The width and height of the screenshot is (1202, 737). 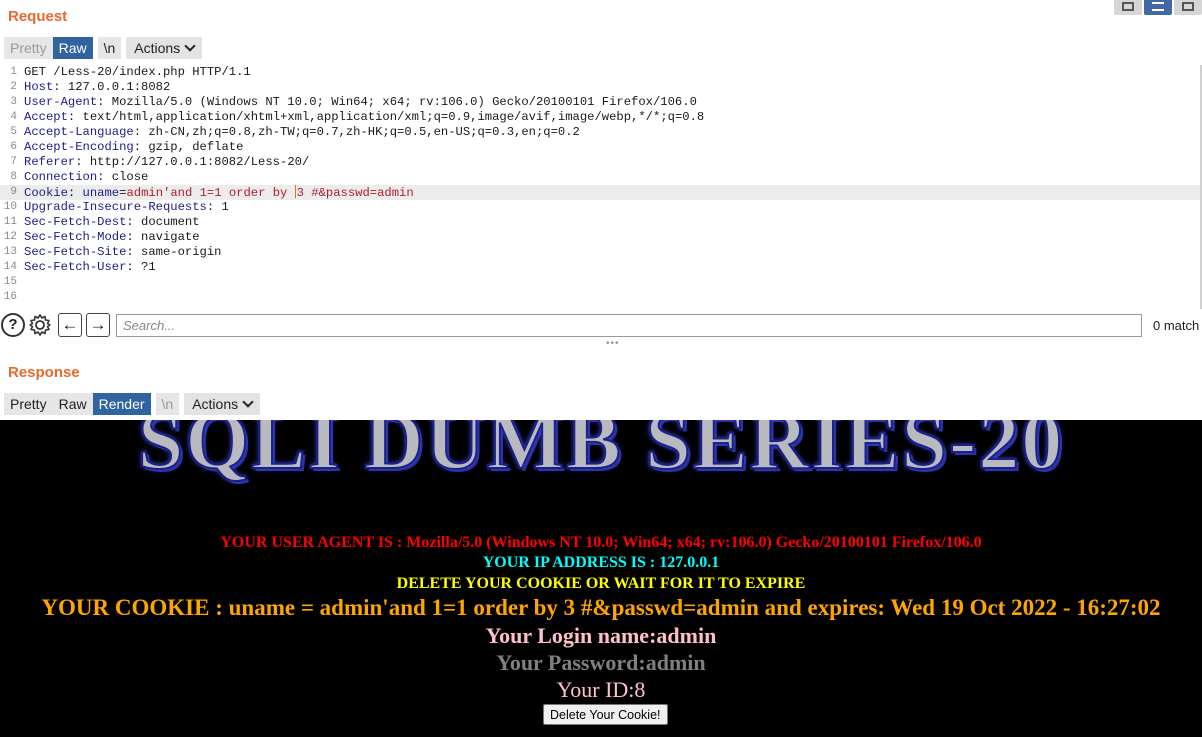 I want to click on editor-line: 11 Sec-Fetch-Dest: document, so click(x=601, y=222).